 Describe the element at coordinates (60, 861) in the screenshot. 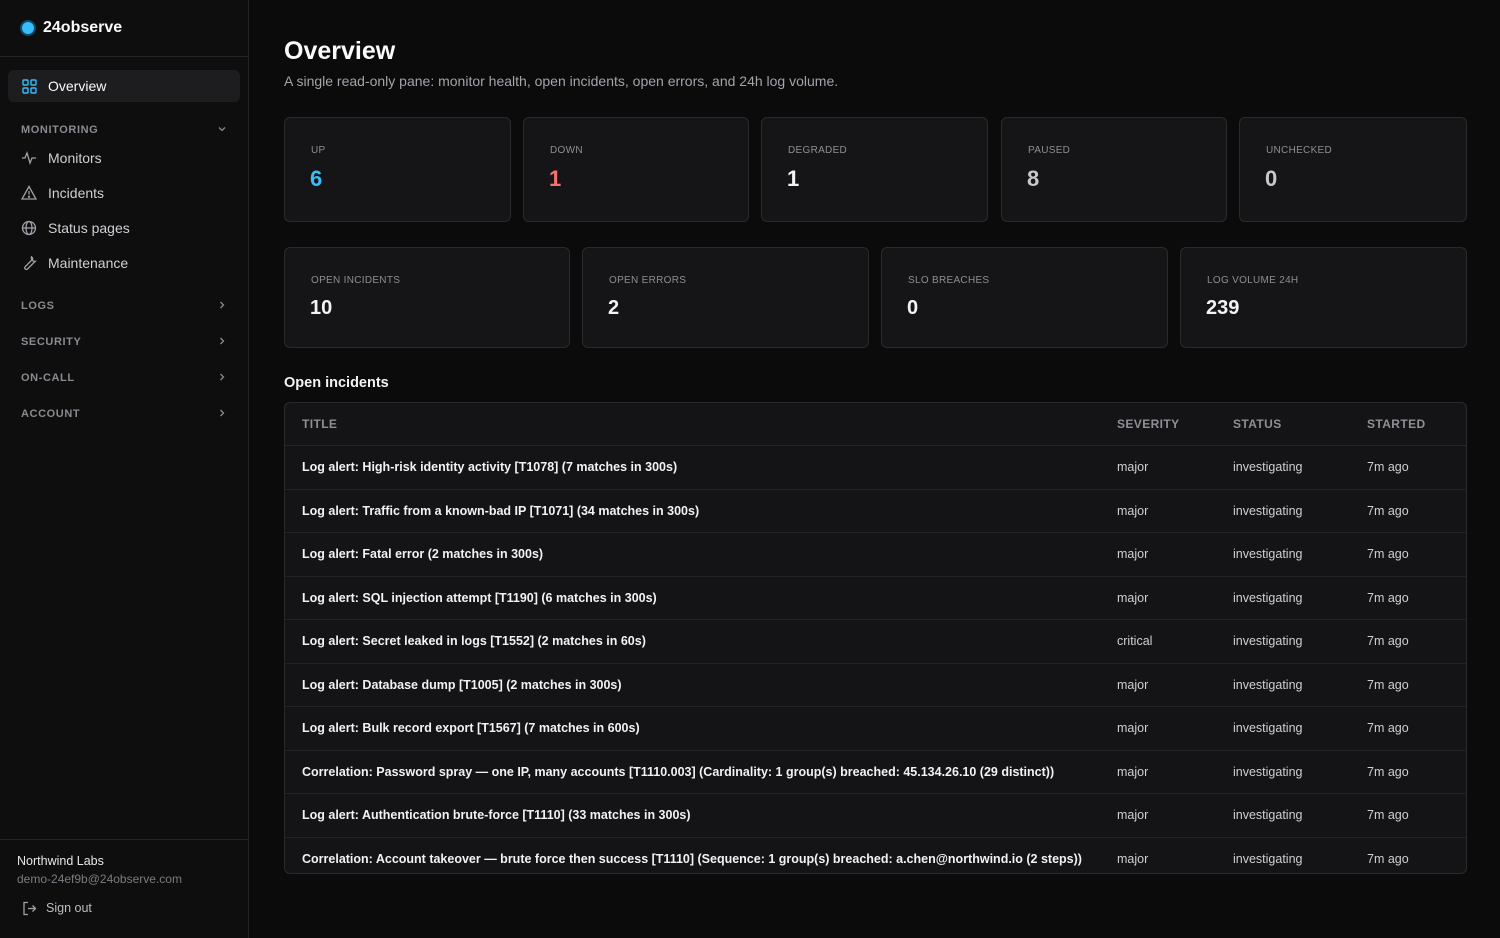

I see `org-name: Northwind Labs` at that location.